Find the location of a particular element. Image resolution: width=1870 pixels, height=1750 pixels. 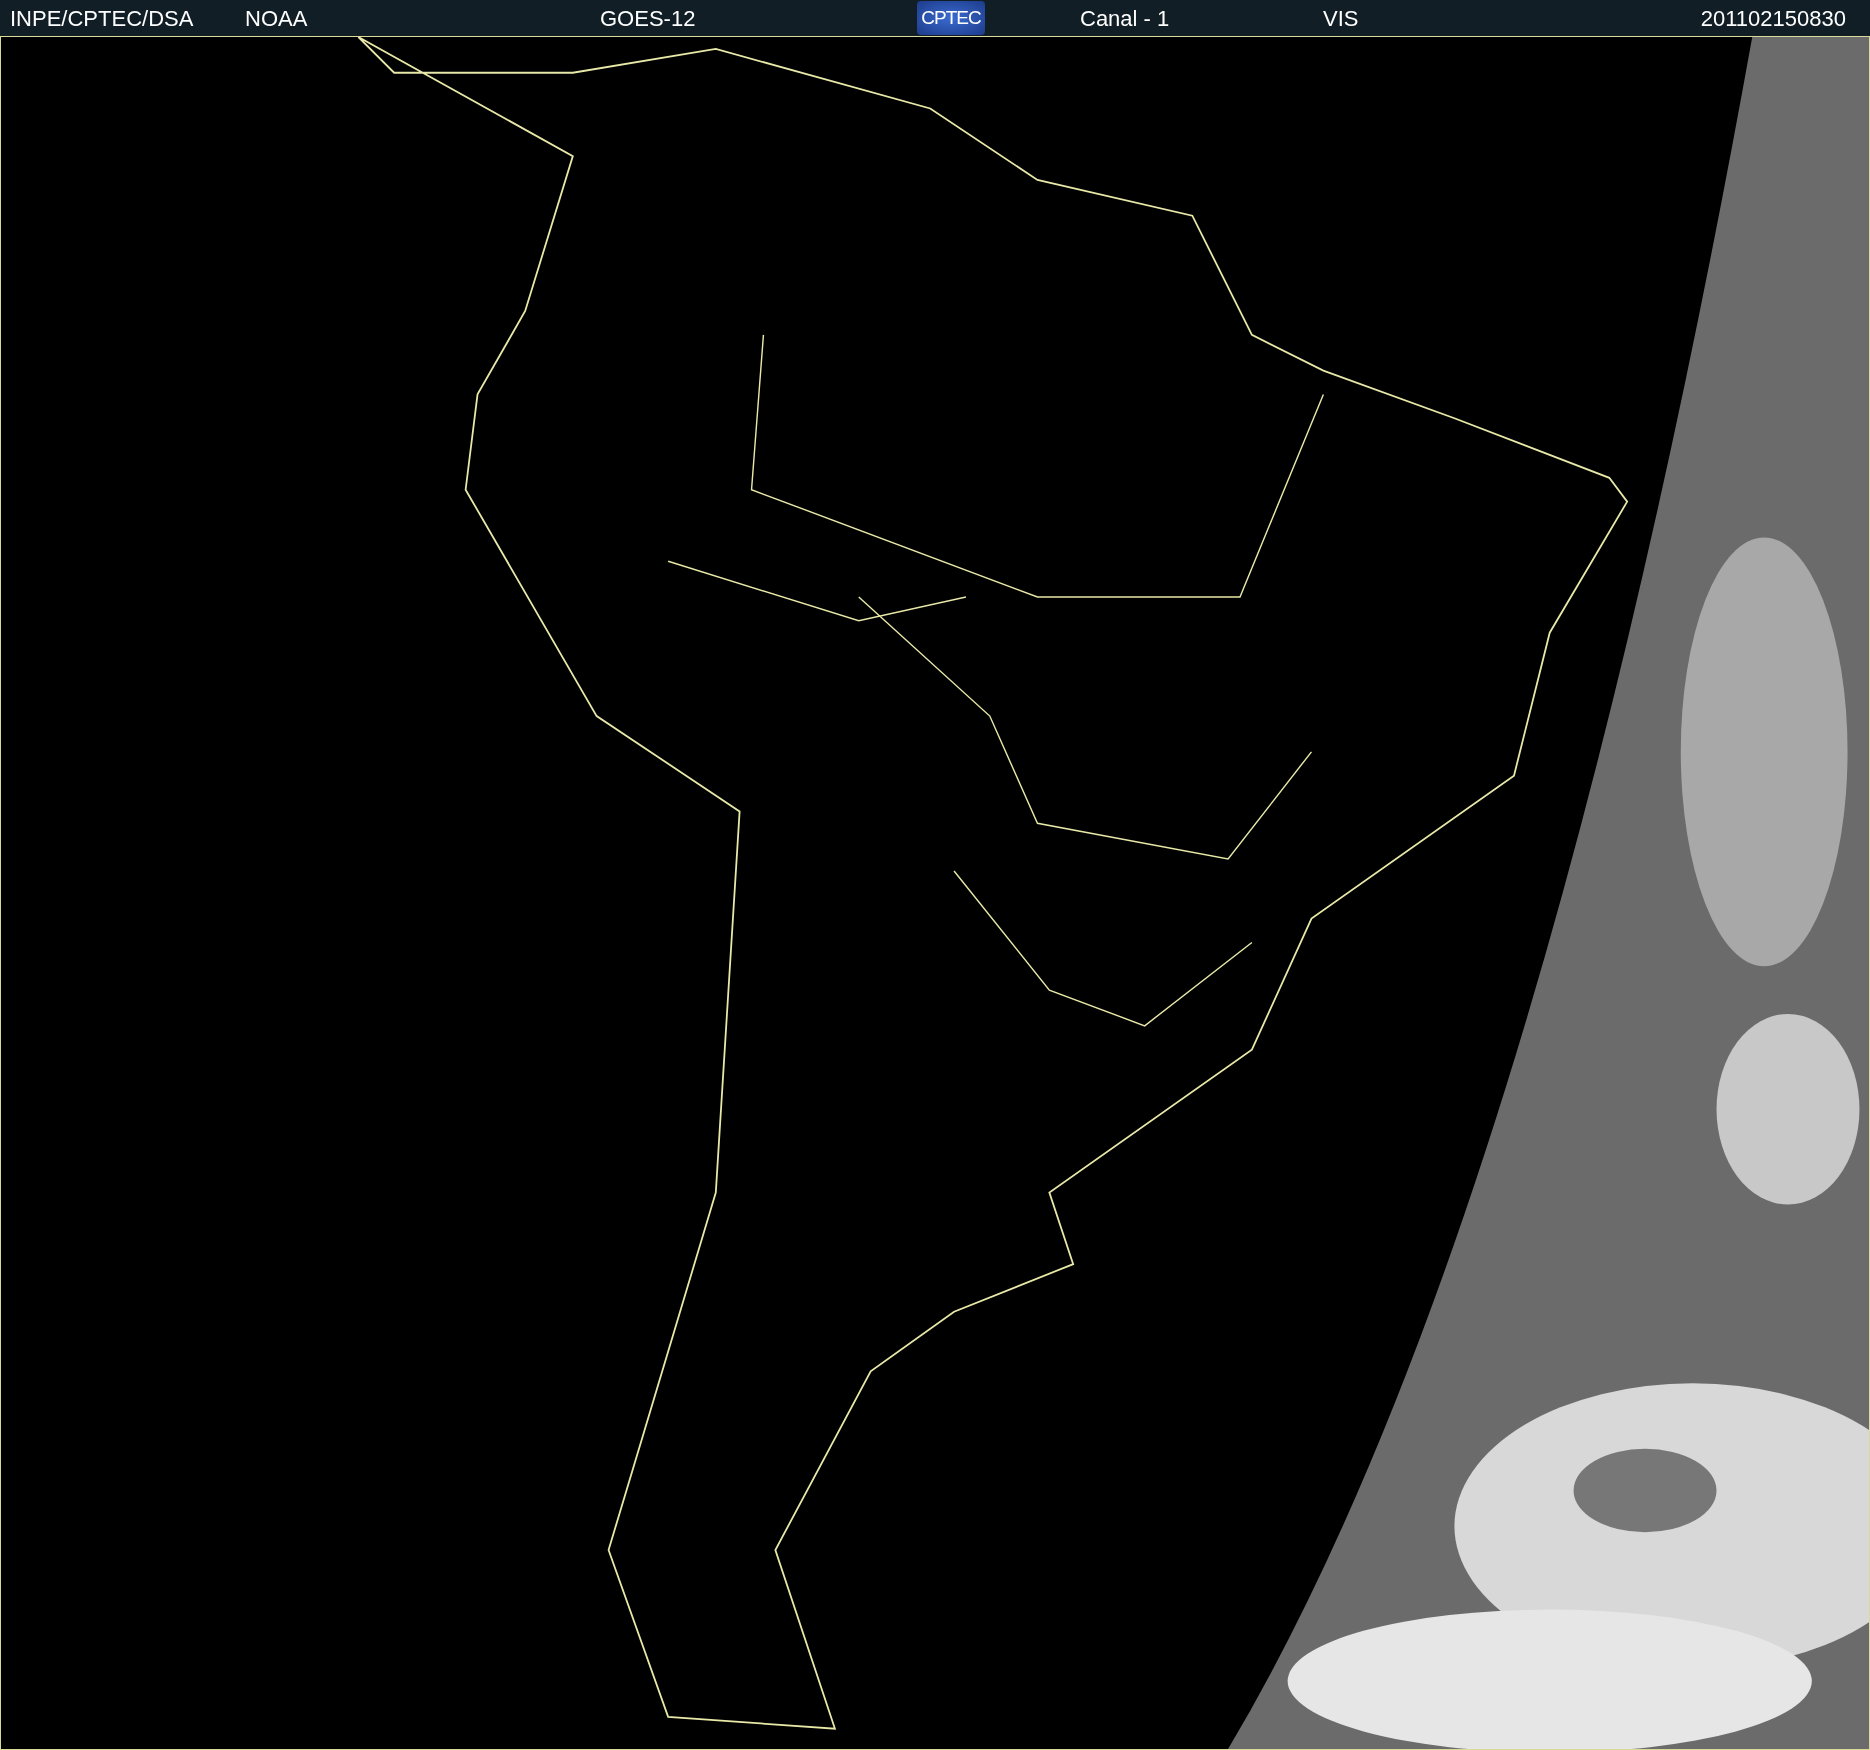

band-label: VIS is located at coordinates (1341, 18).